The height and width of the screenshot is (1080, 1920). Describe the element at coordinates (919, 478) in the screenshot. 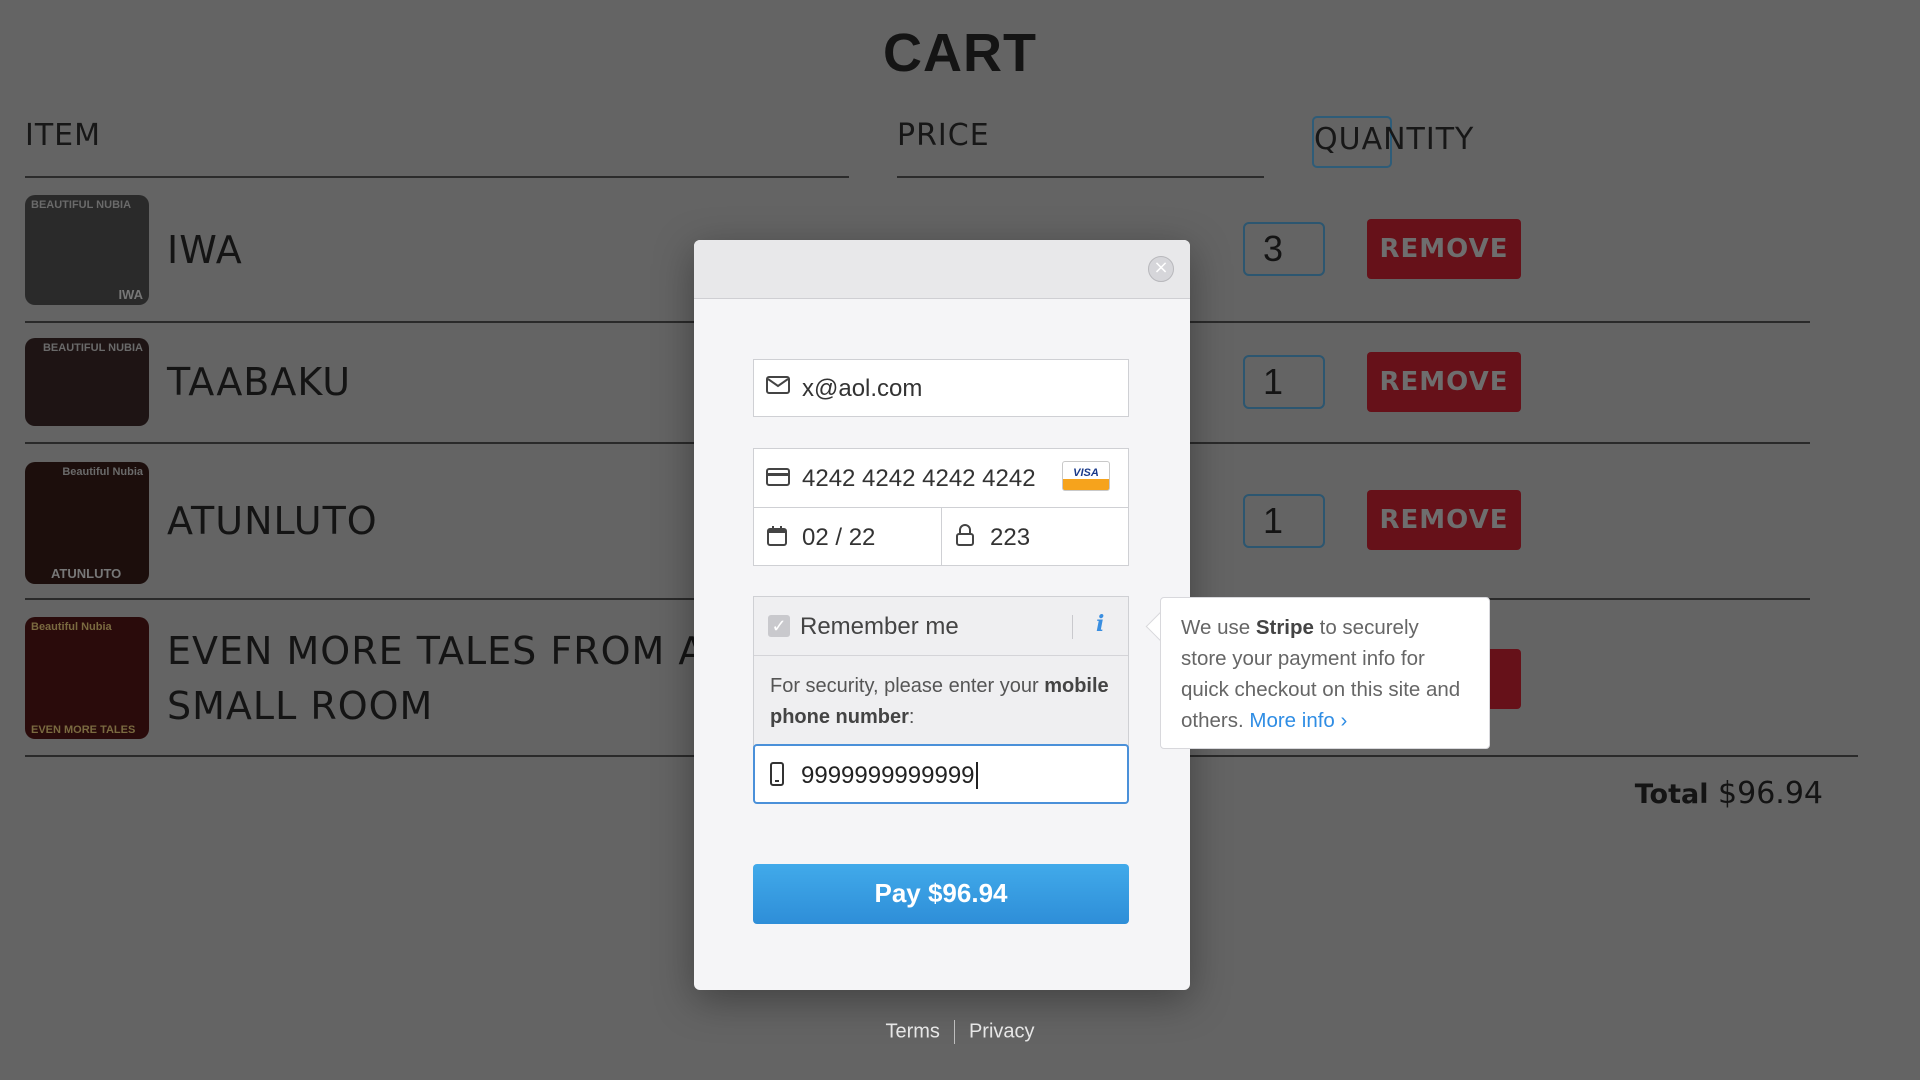

I see `card-number-value: 4242 4242 4242 4242` at that location.